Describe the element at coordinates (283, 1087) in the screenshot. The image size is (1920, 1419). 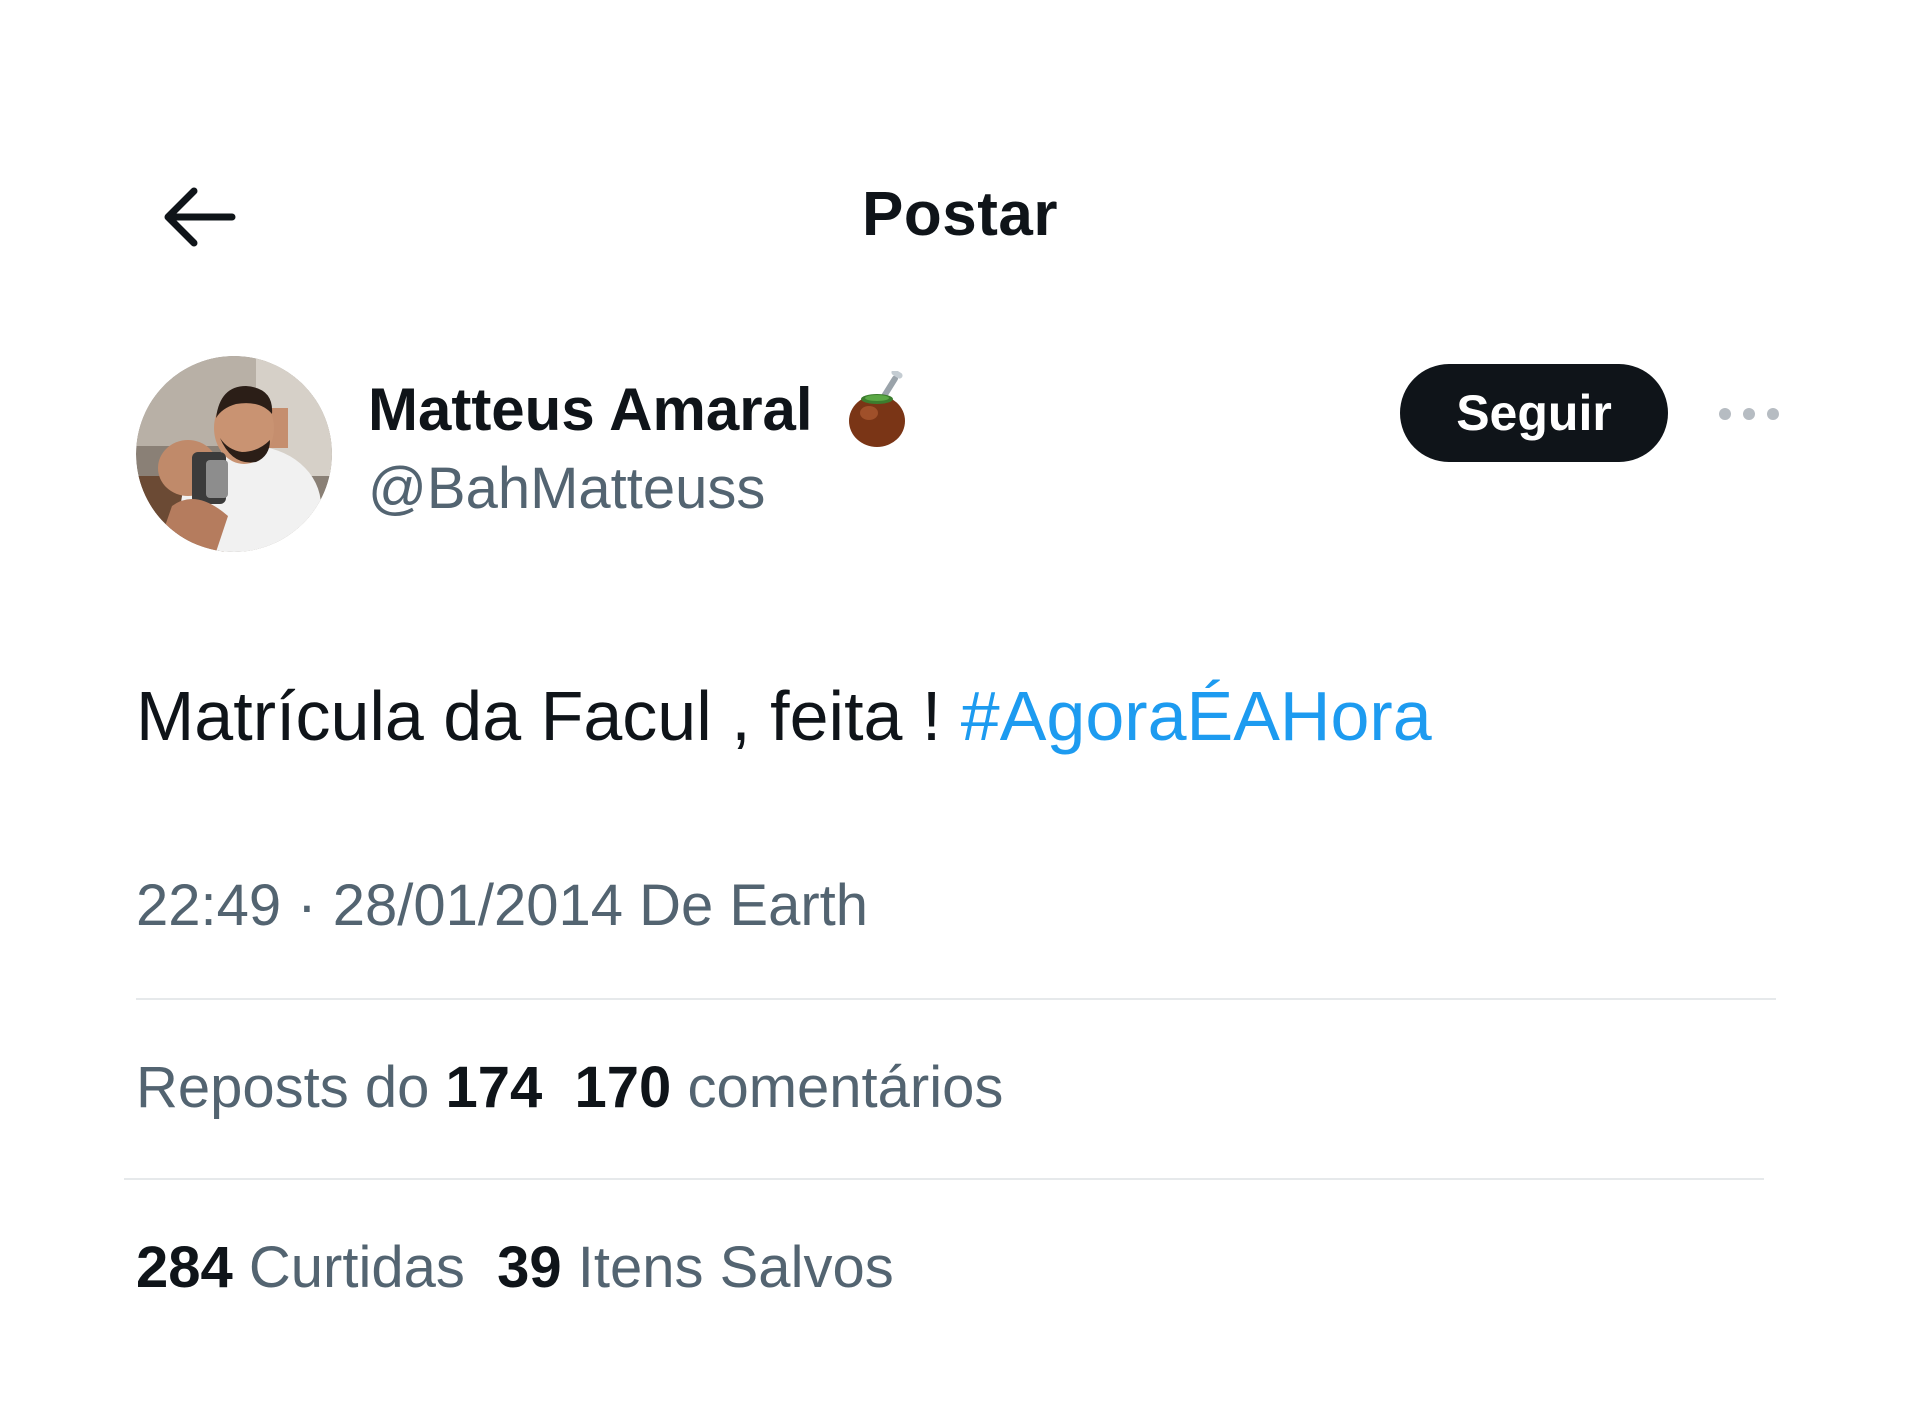
I see `reposts-label: Reposts do` at that location.